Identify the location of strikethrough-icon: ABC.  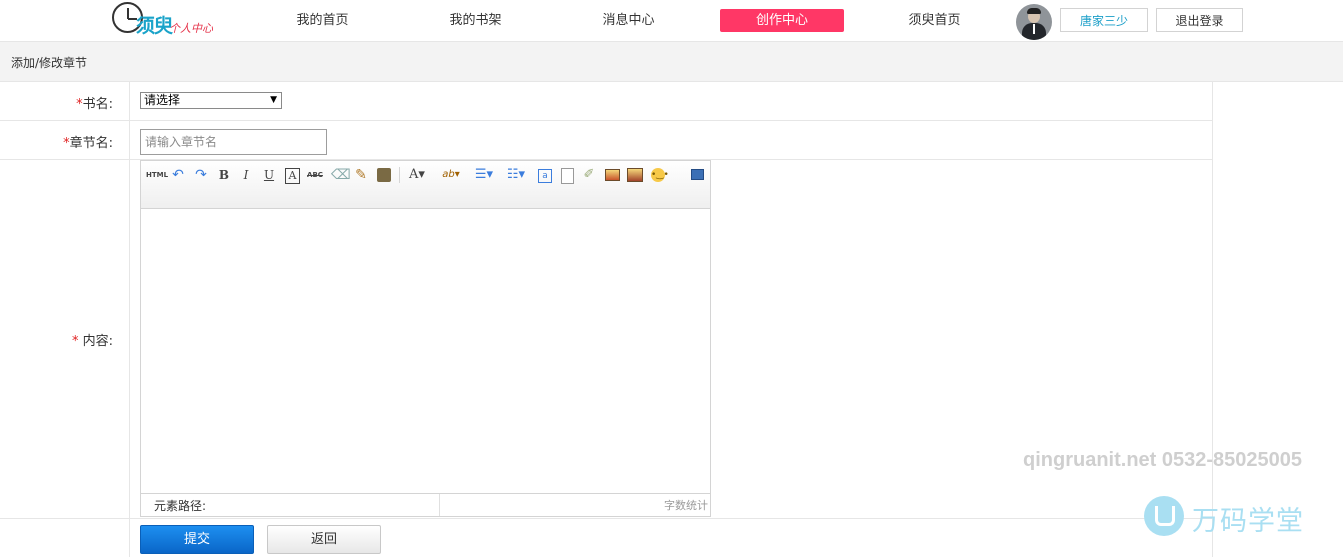
(315, 175).